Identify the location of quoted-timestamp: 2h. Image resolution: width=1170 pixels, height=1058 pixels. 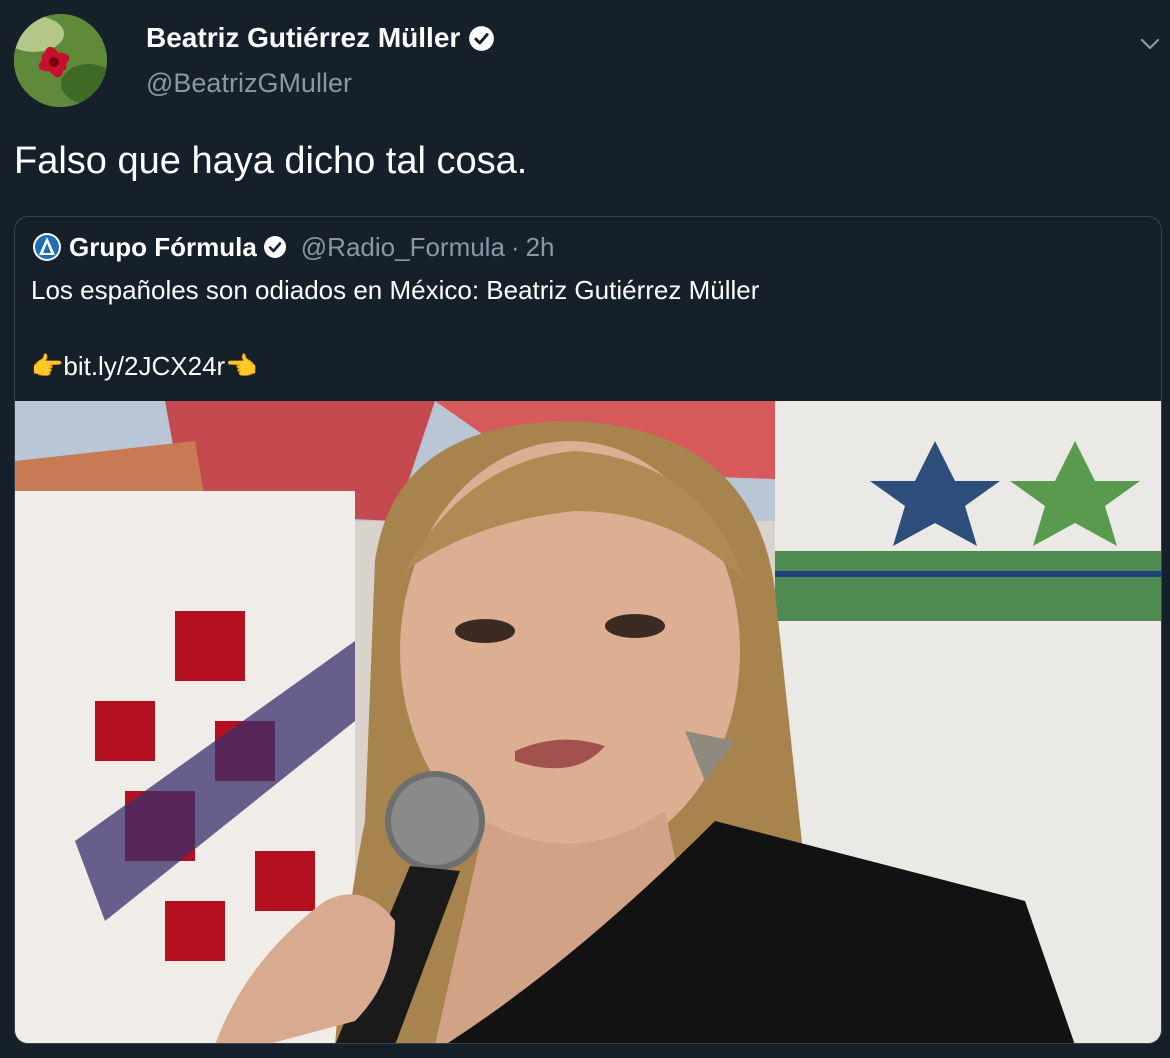
(540, 246).